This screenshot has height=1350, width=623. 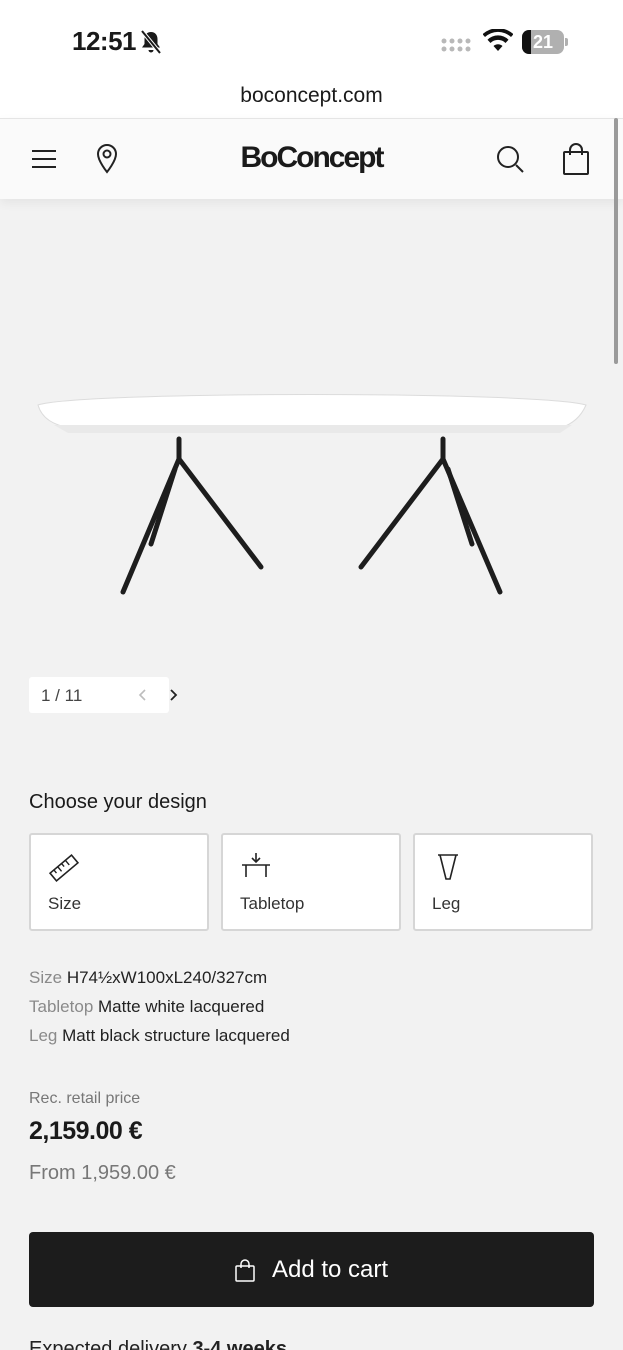 What do you see at coordinates (256, 865) in the screenshot?
I see `tabletop-icon` at bounding box center [256, 865].